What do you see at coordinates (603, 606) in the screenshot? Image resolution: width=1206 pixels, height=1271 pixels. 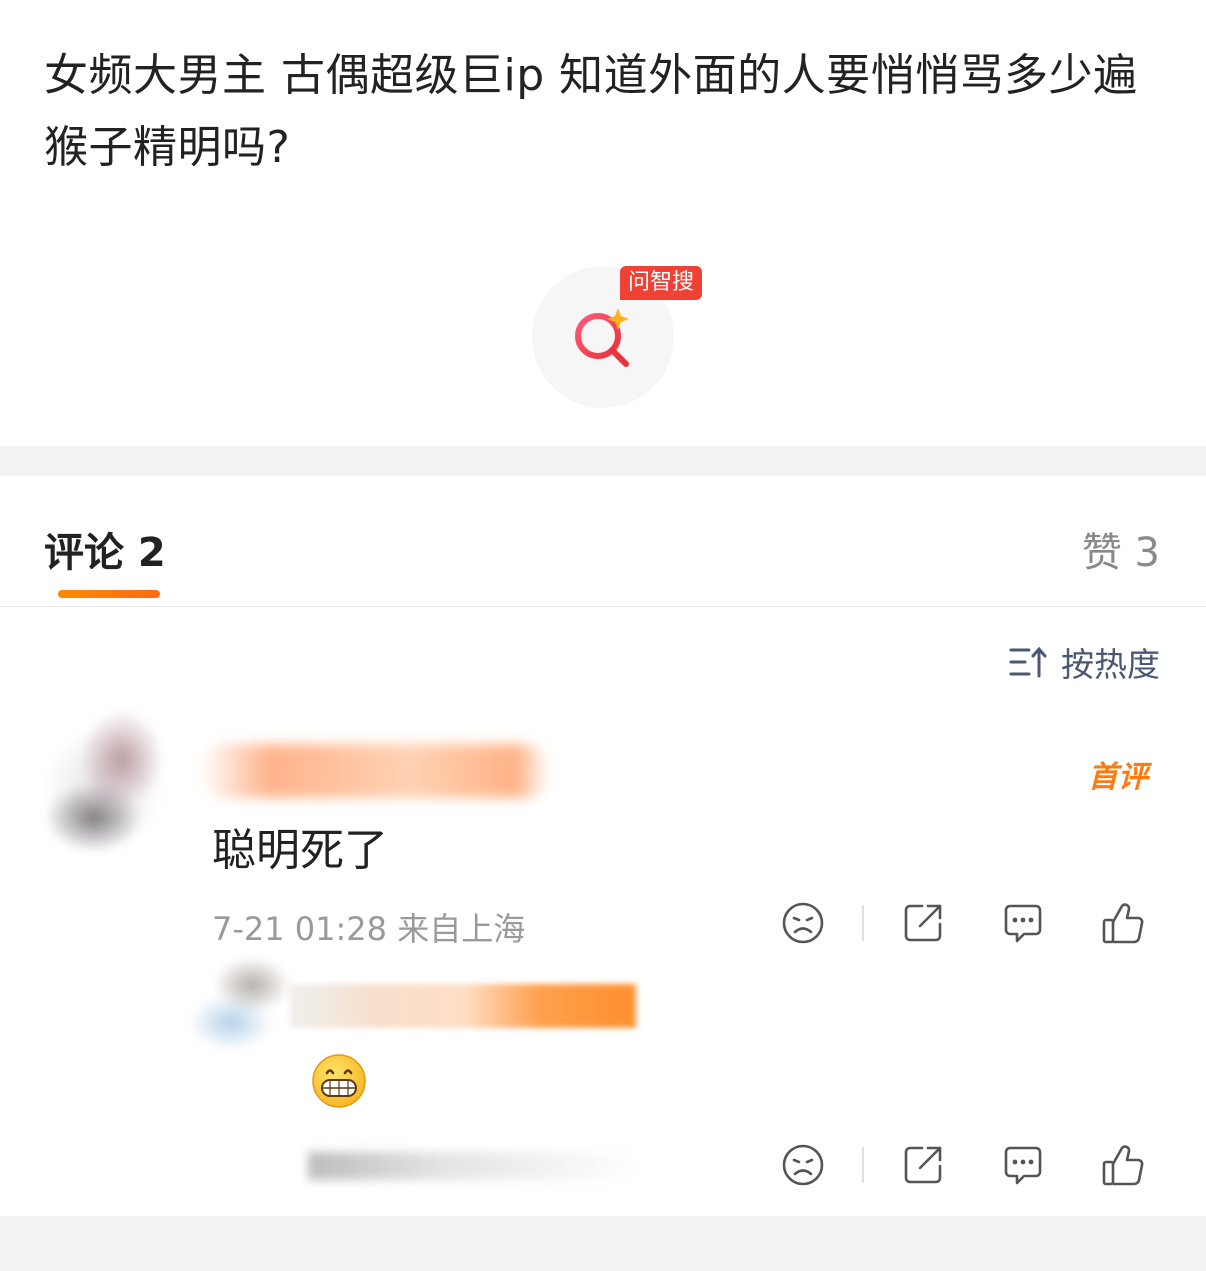 I see `tabs-divider` at bounding box center [603, 606].